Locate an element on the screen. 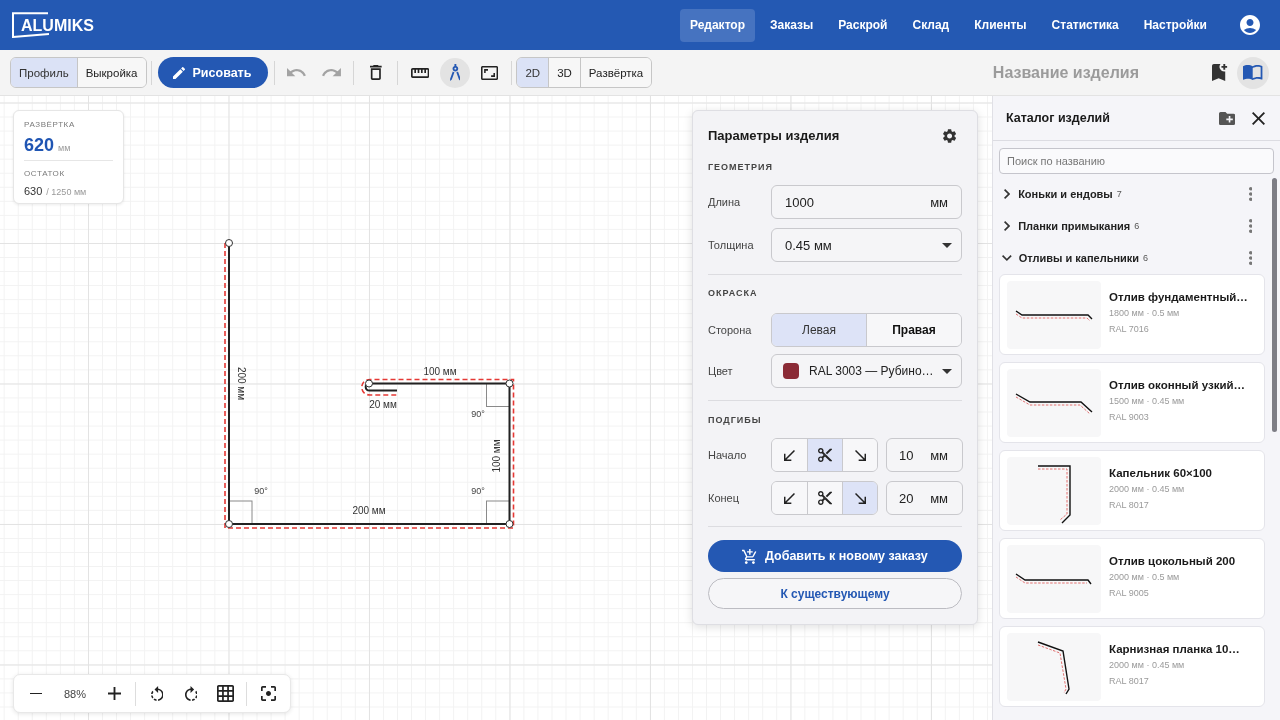  dimension-label: 20 мм is located at coordinates (383, 404).